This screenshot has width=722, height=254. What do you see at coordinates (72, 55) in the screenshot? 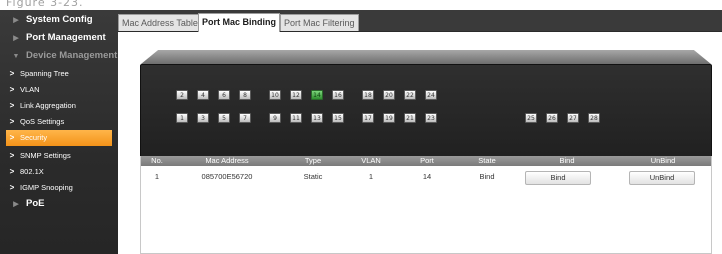
I see `sidebar-item-label: Device Management` at bounding box center [72, 55].